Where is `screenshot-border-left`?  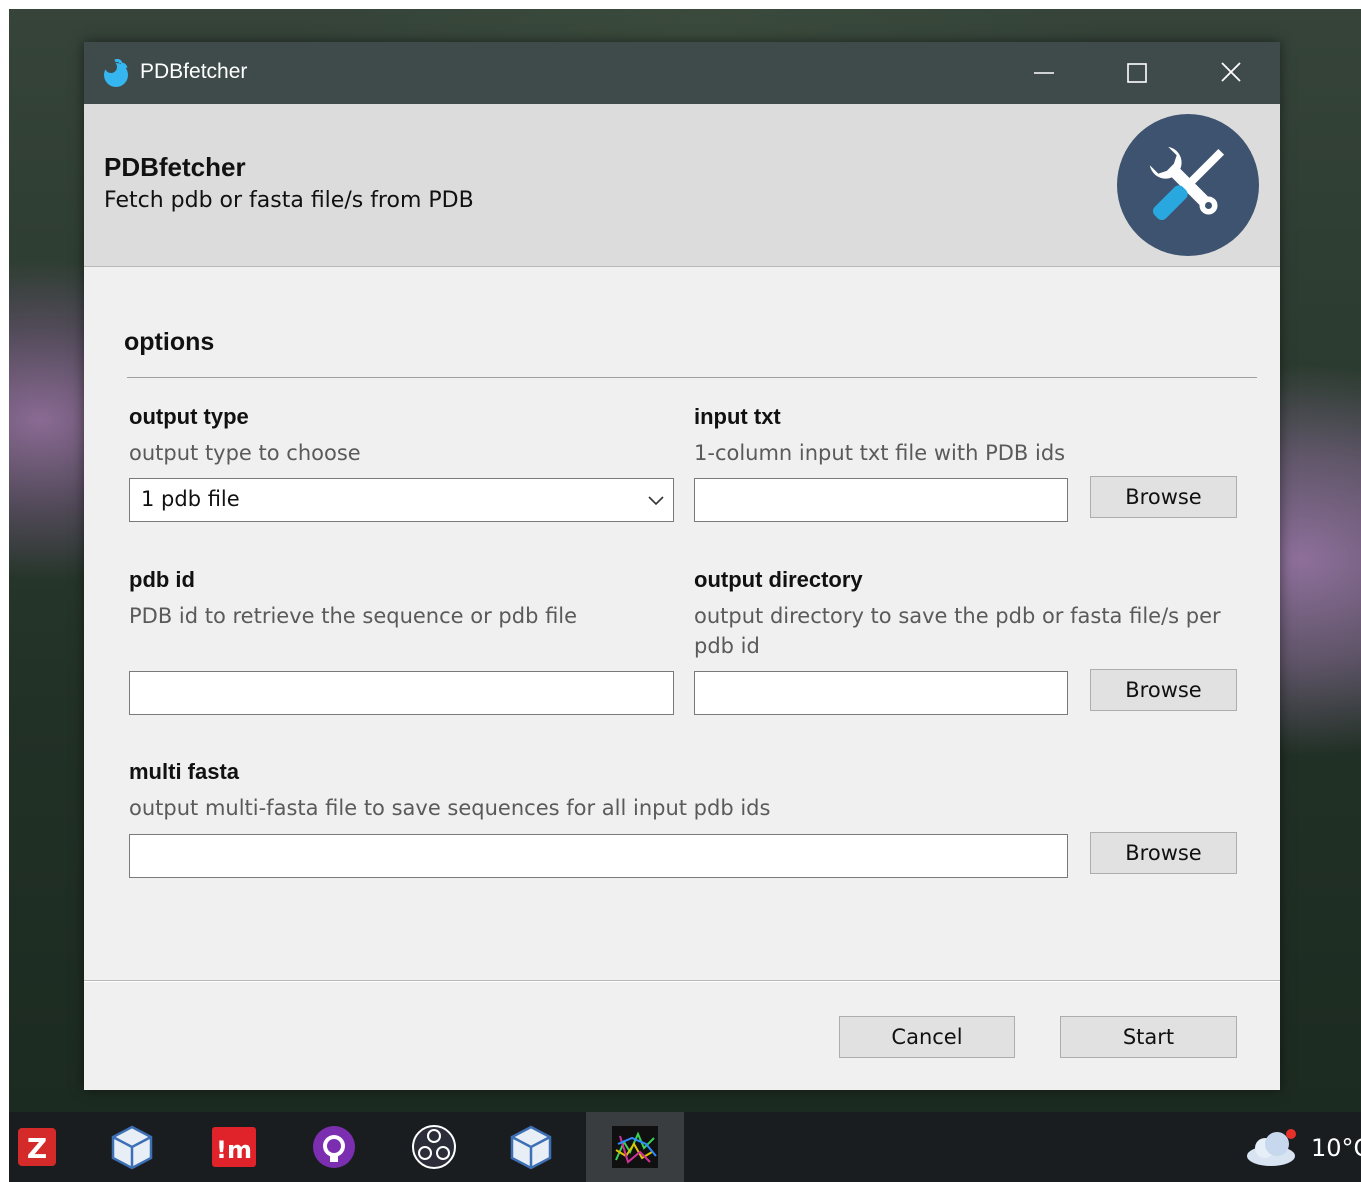
screenshot-border-left is located at coordinates (4, 591).